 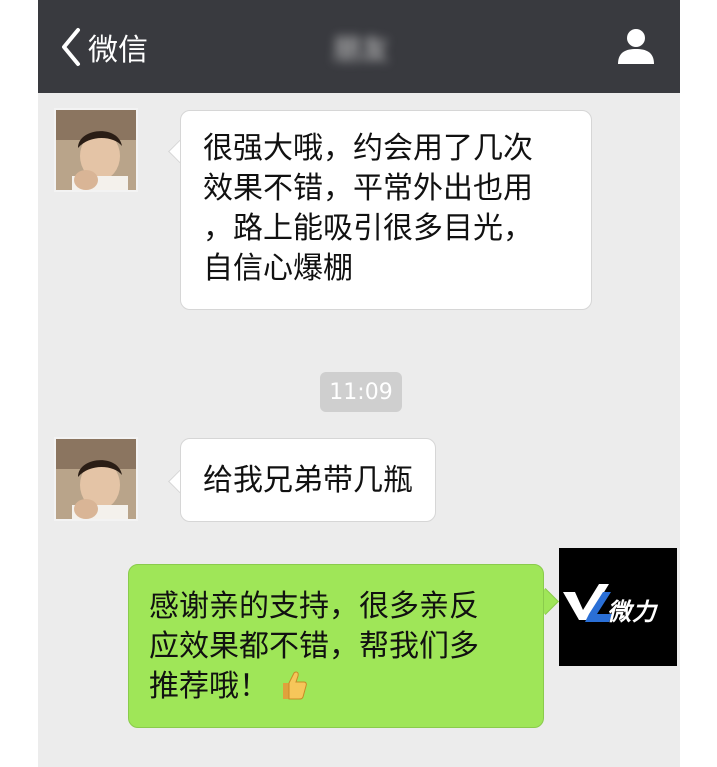 What do you see at coordinates (636, 46) in the screenshot?
I see `profile-icon` at bounding box center [636, 46].